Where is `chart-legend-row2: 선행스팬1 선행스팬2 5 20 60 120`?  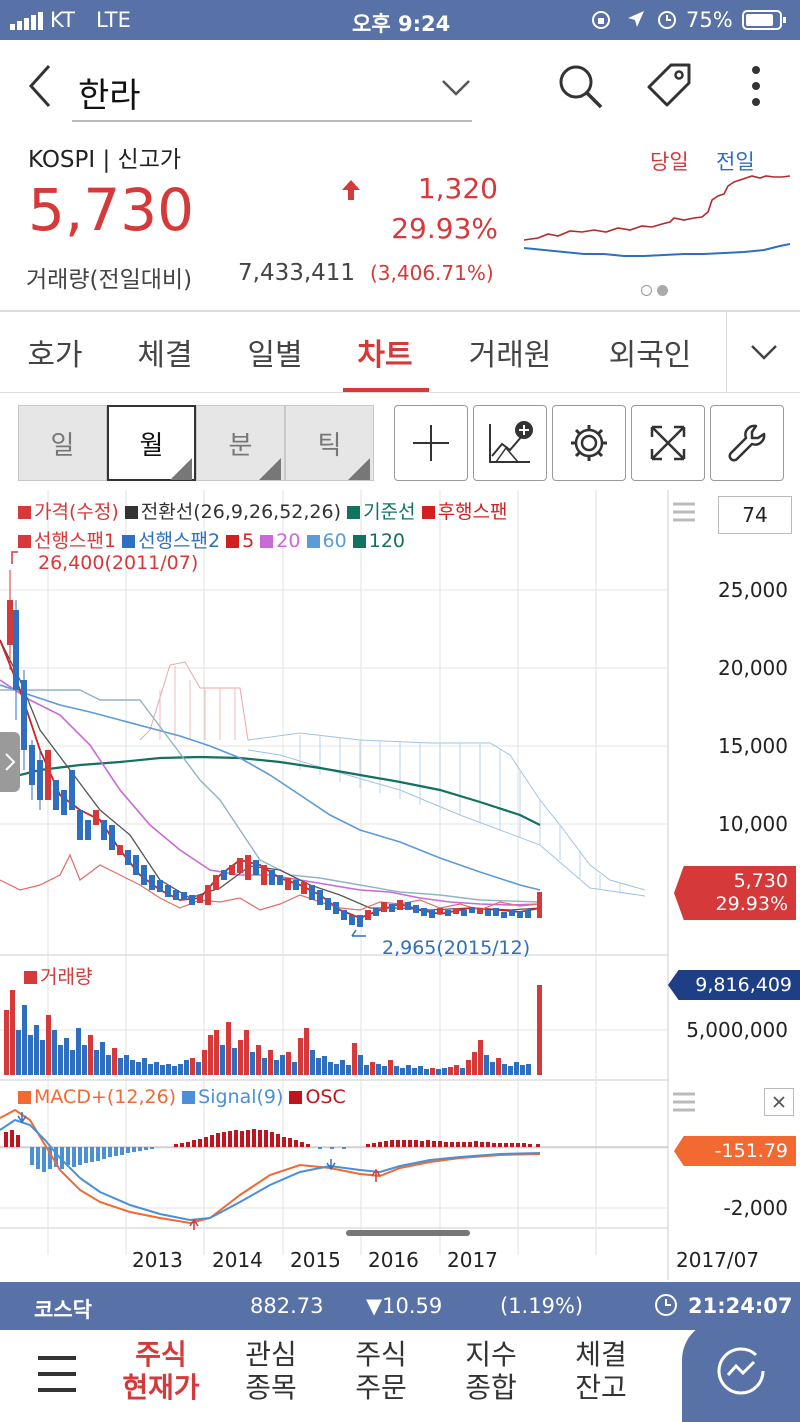 chart-legend-row2: 선행스팬1 선행스팬2 5 20 60 120 is located at coordinates (211, 539).